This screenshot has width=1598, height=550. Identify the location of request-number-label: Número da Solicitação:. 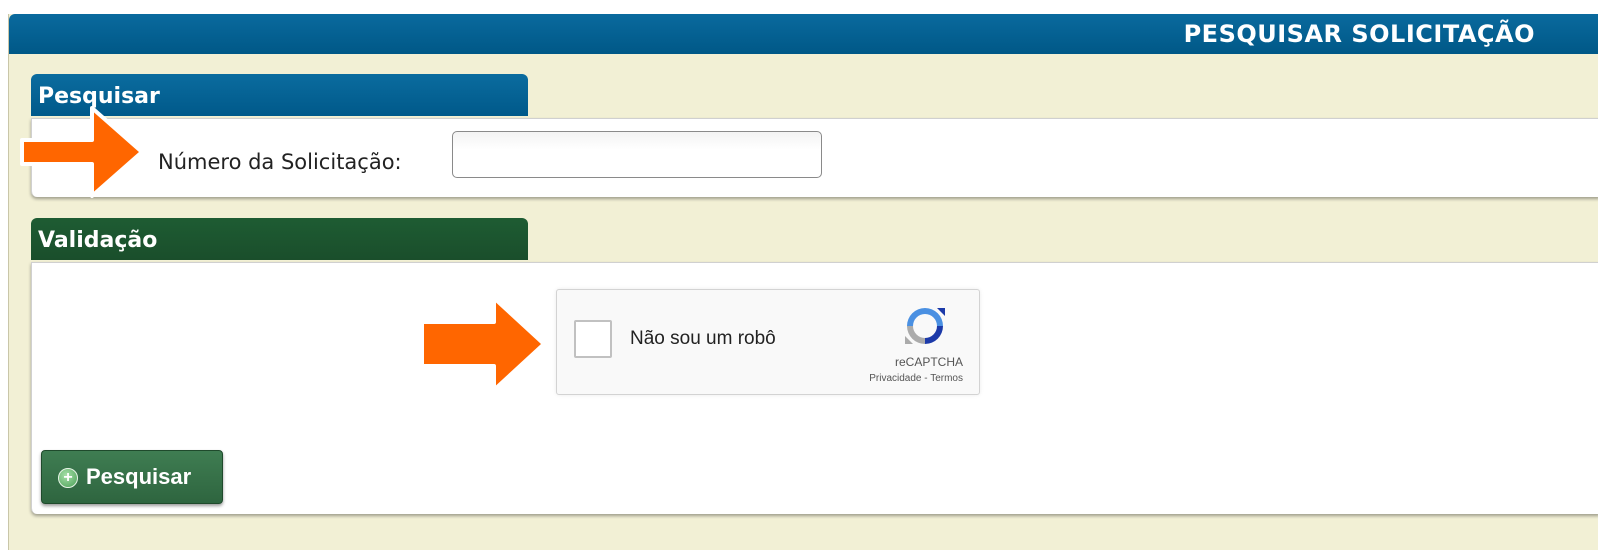
(280, 162).